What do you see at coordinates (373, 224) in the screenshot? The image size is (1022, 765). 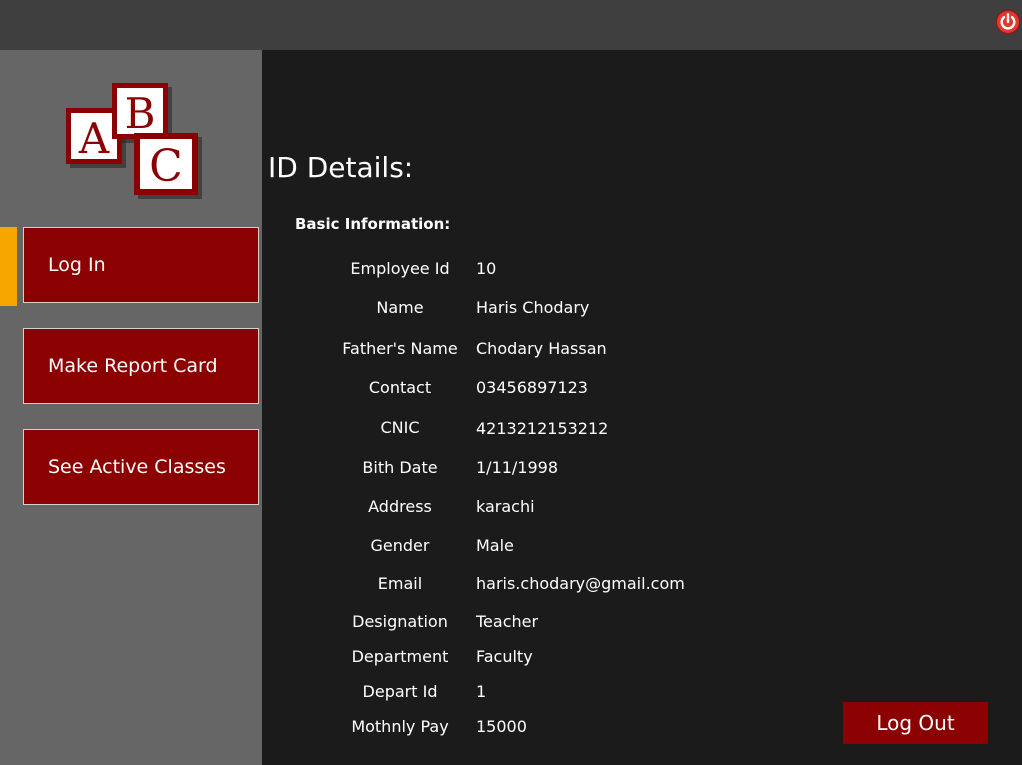 I see `section-title: Basic Information:` at bounding box center [373, 224].